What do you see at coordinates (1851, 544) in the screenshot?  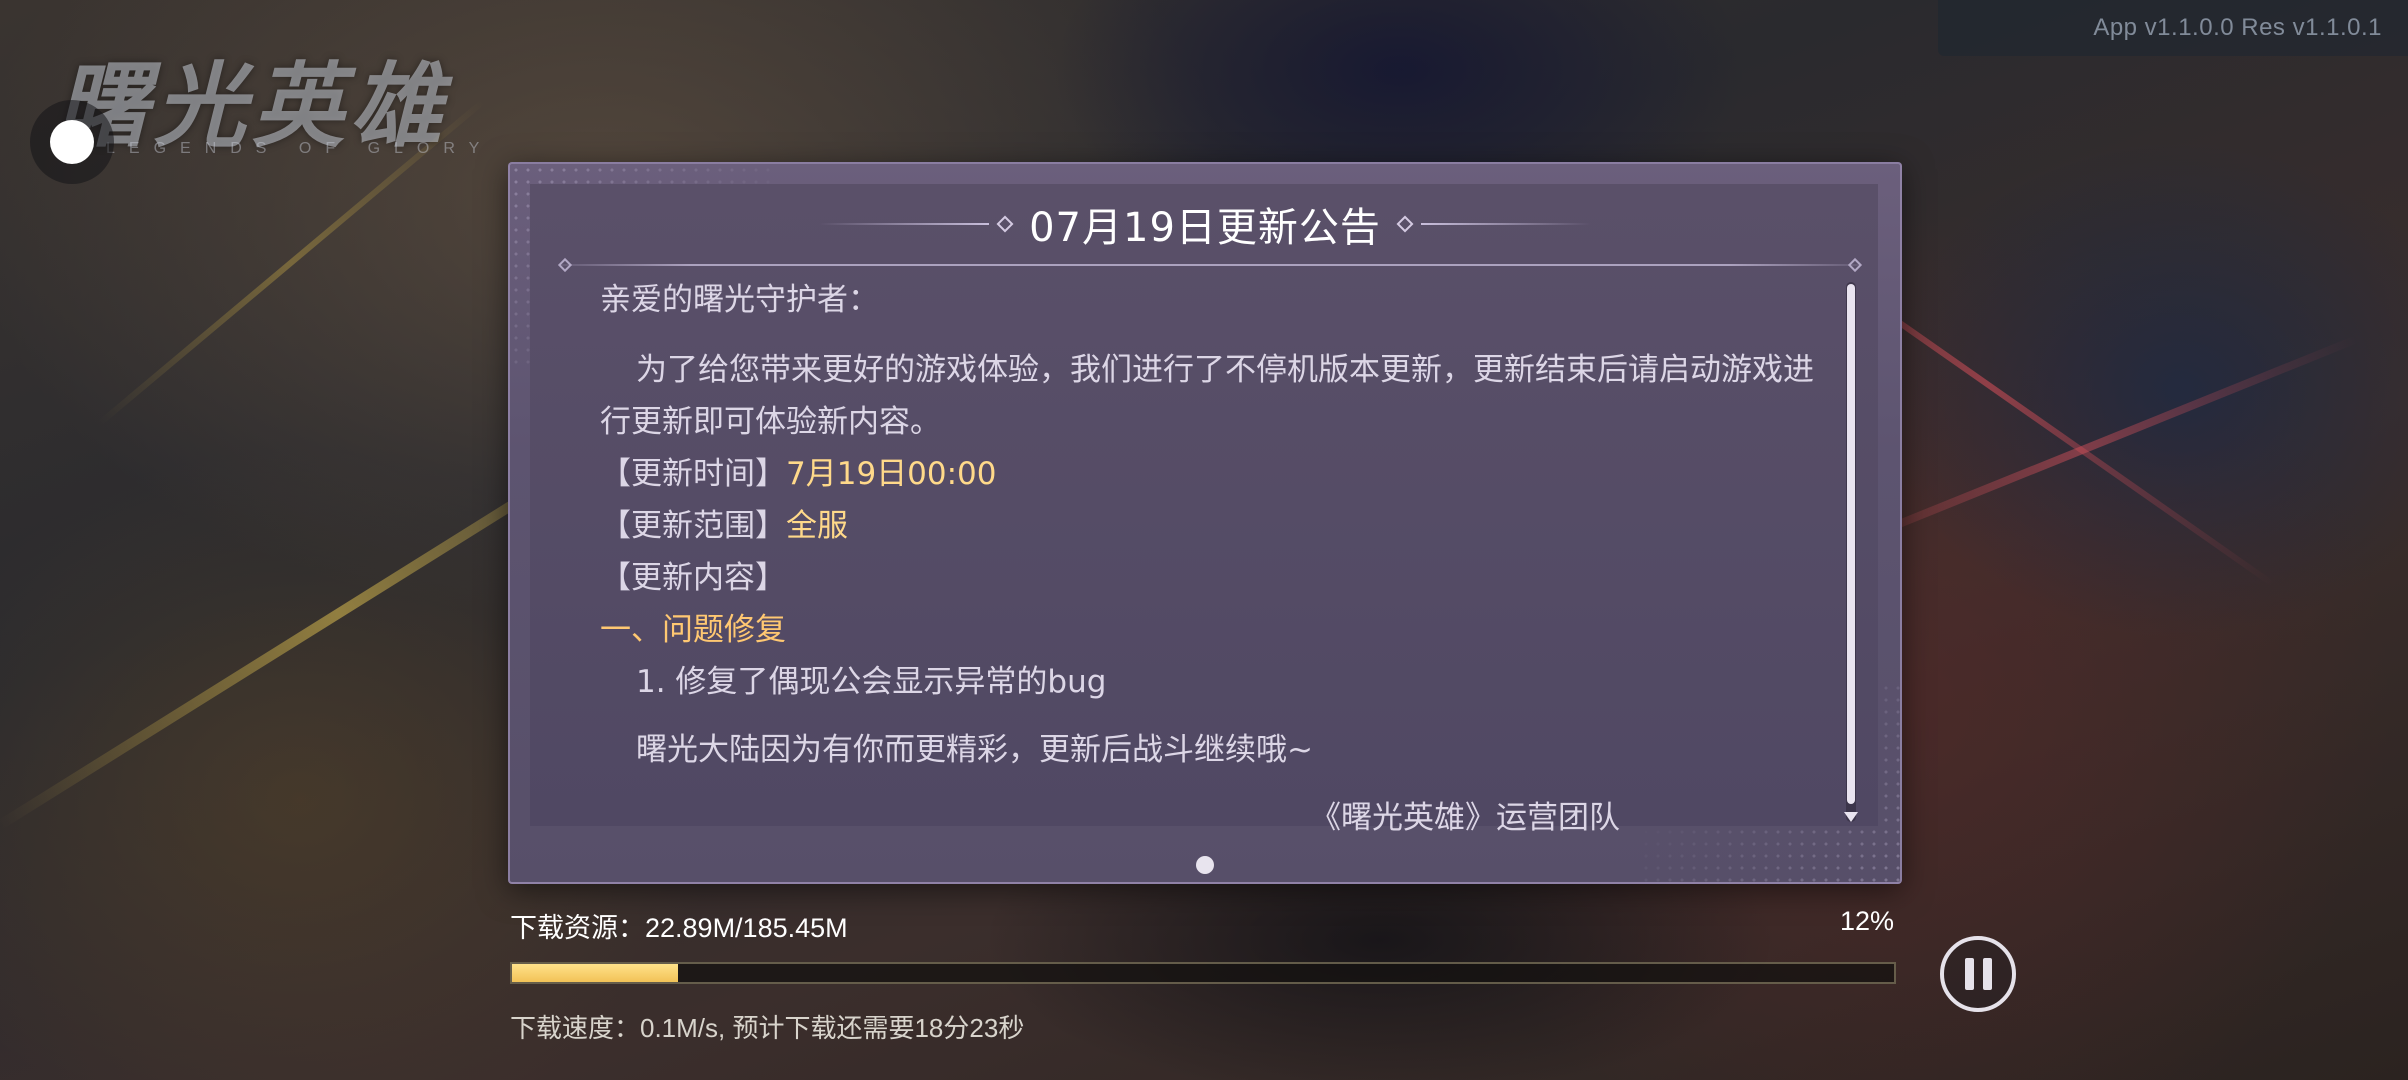 I see `scrollbar-thumb` at bounding box center [1851, 544].